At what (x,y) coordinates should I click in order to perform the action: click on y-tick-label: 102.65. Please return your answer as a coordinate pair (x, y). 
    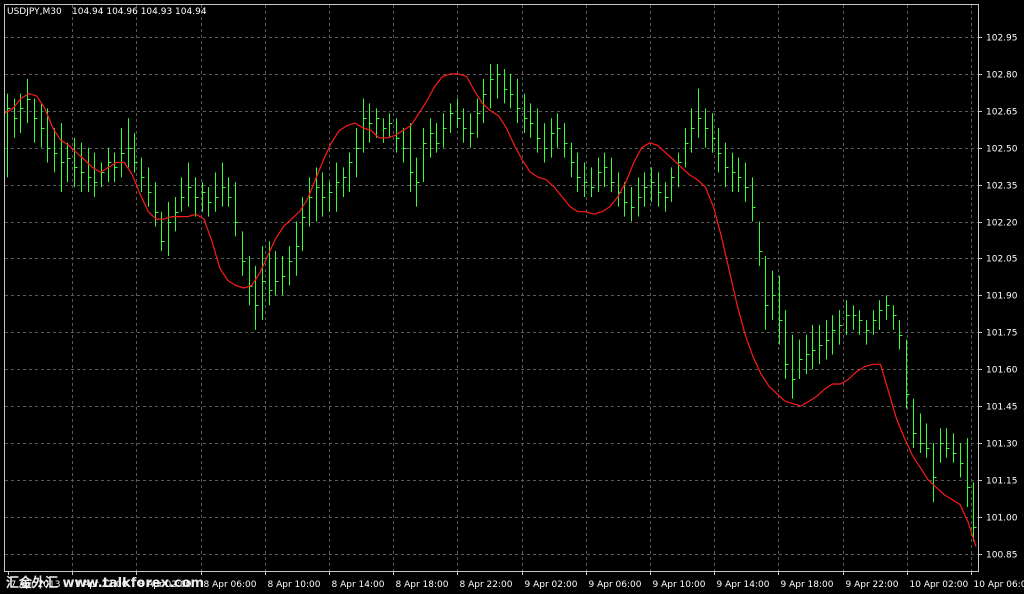
    Looking at the image, I should click on (1002, 113).